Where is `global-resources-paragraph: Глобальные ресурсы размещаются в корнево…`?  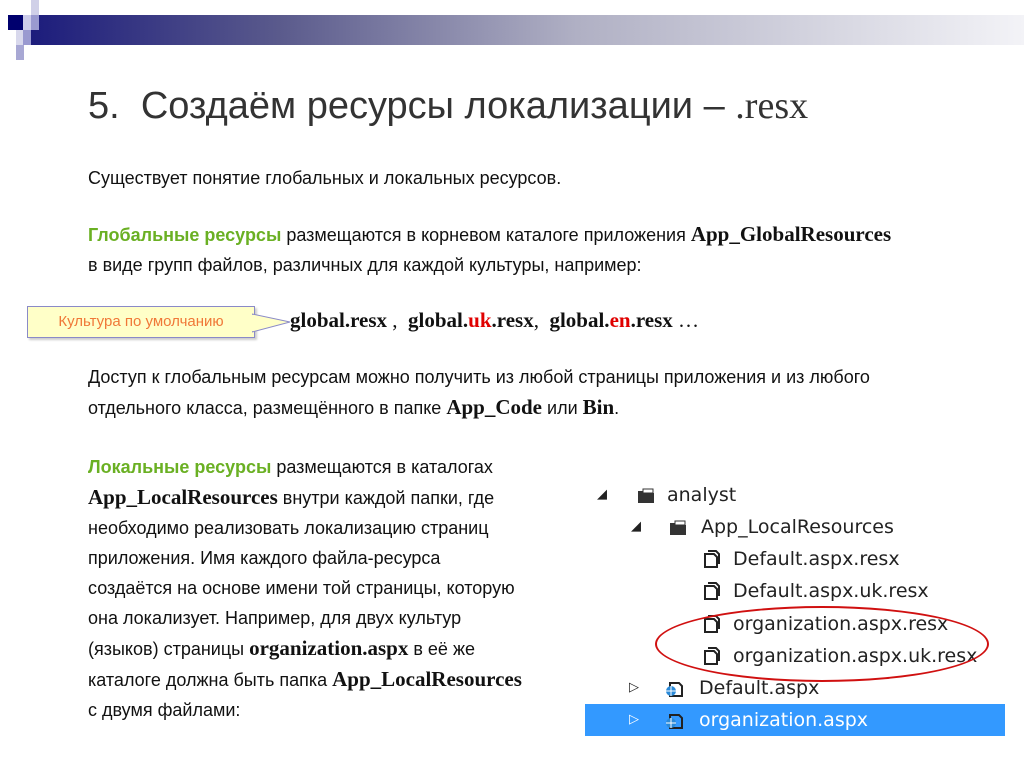
global-resources-paragraph: Глобальные ресурсы размещаются в корнево… is located at coordinates (489, 249).